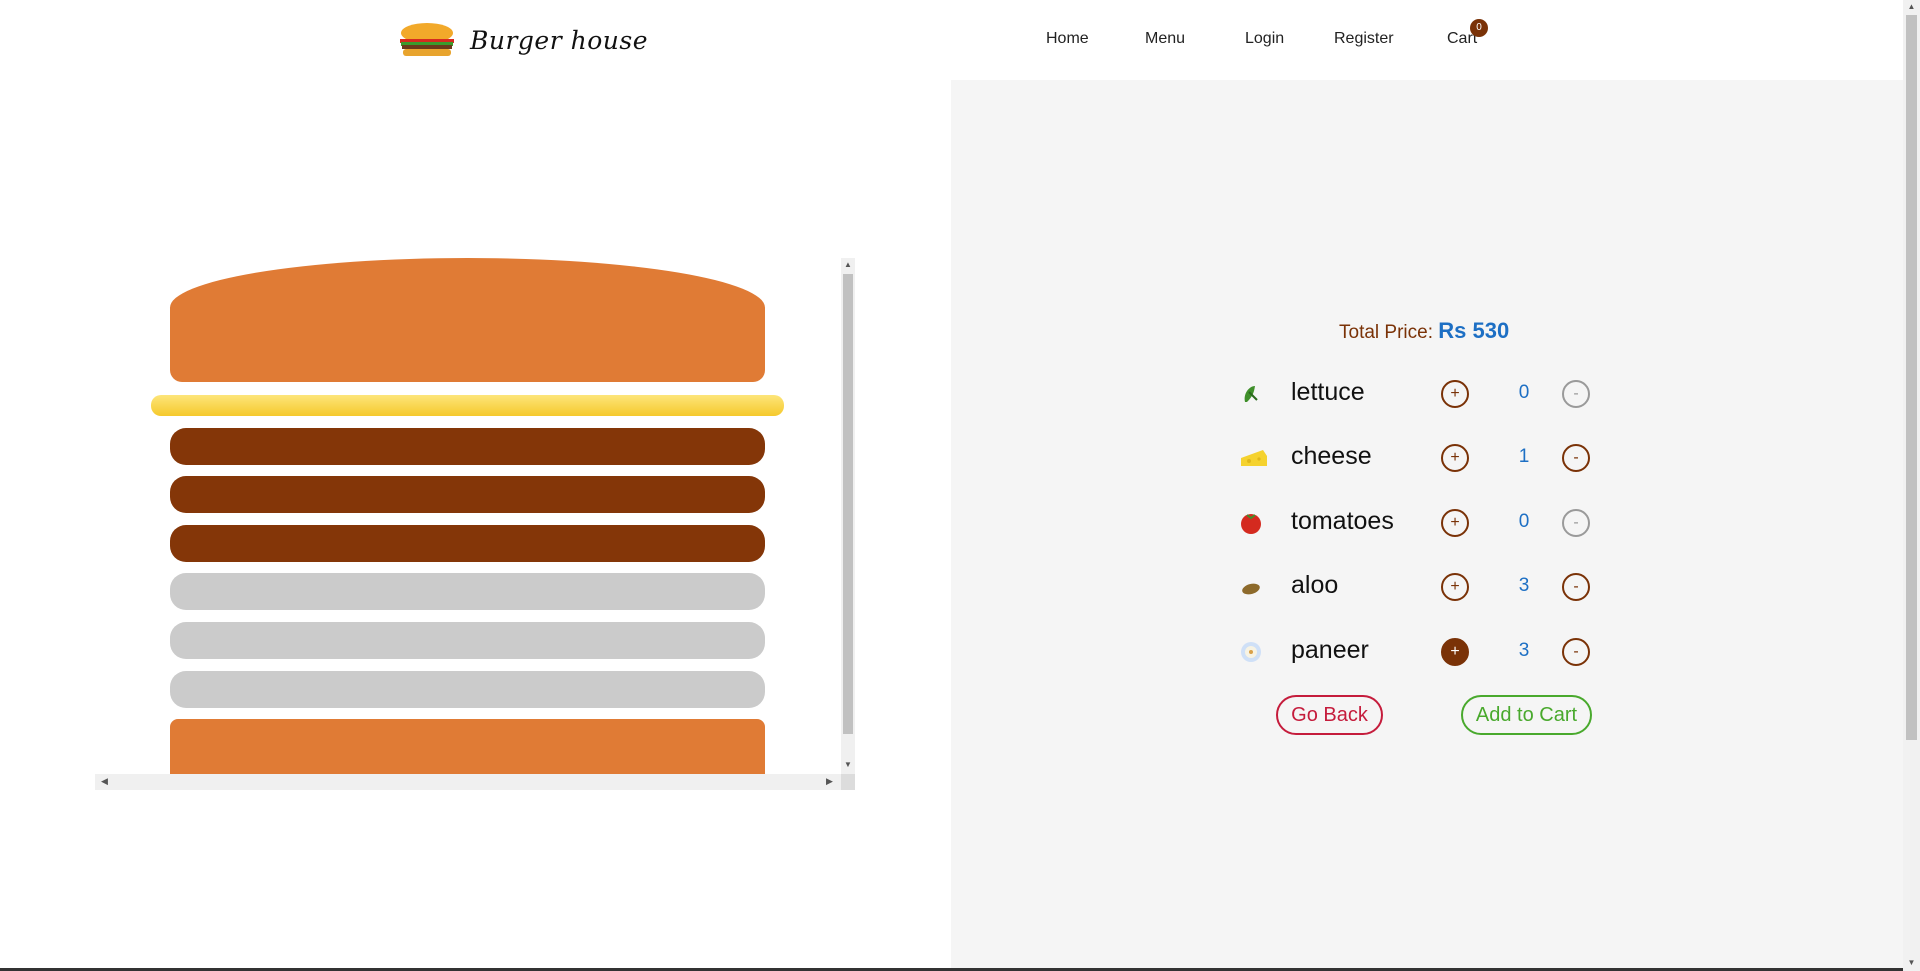  I want to click on cheese-icon, so click(1253, 458).